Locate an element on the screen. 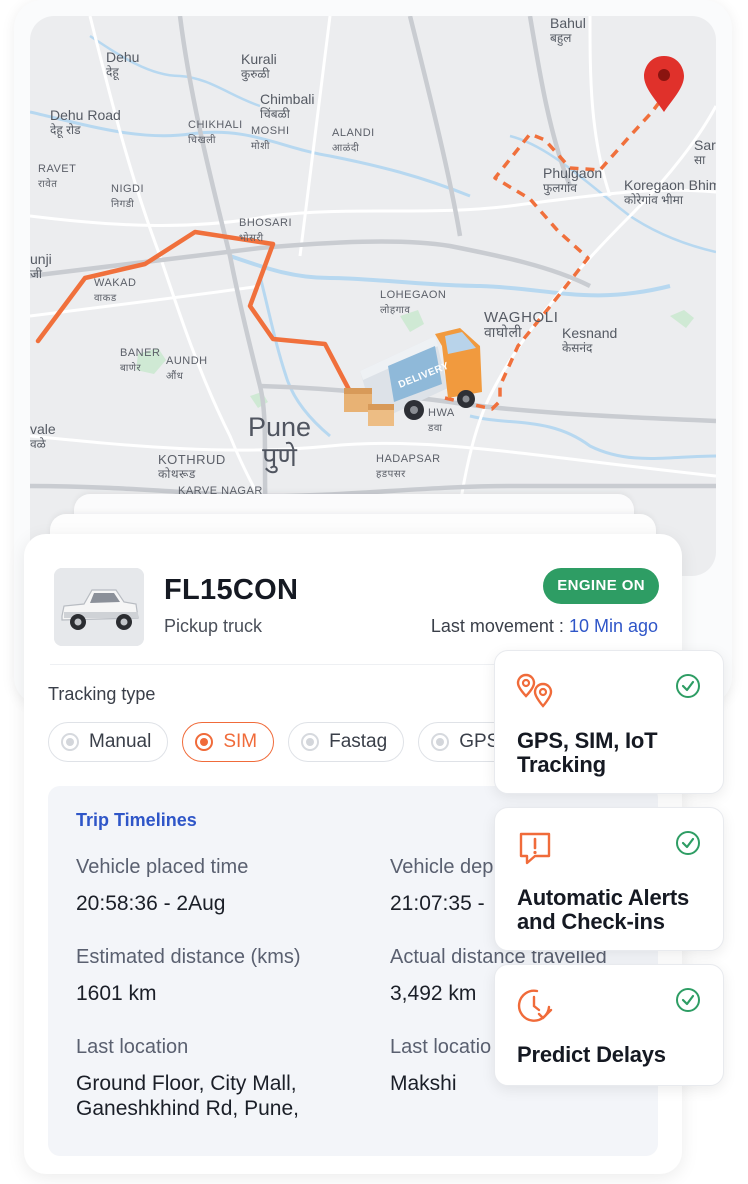 Image resolution: width=748 pixels, height=1184 pixels. map-label-lohegaon: LOHEGAON लोहगाव is located at coordinates (413, 303).